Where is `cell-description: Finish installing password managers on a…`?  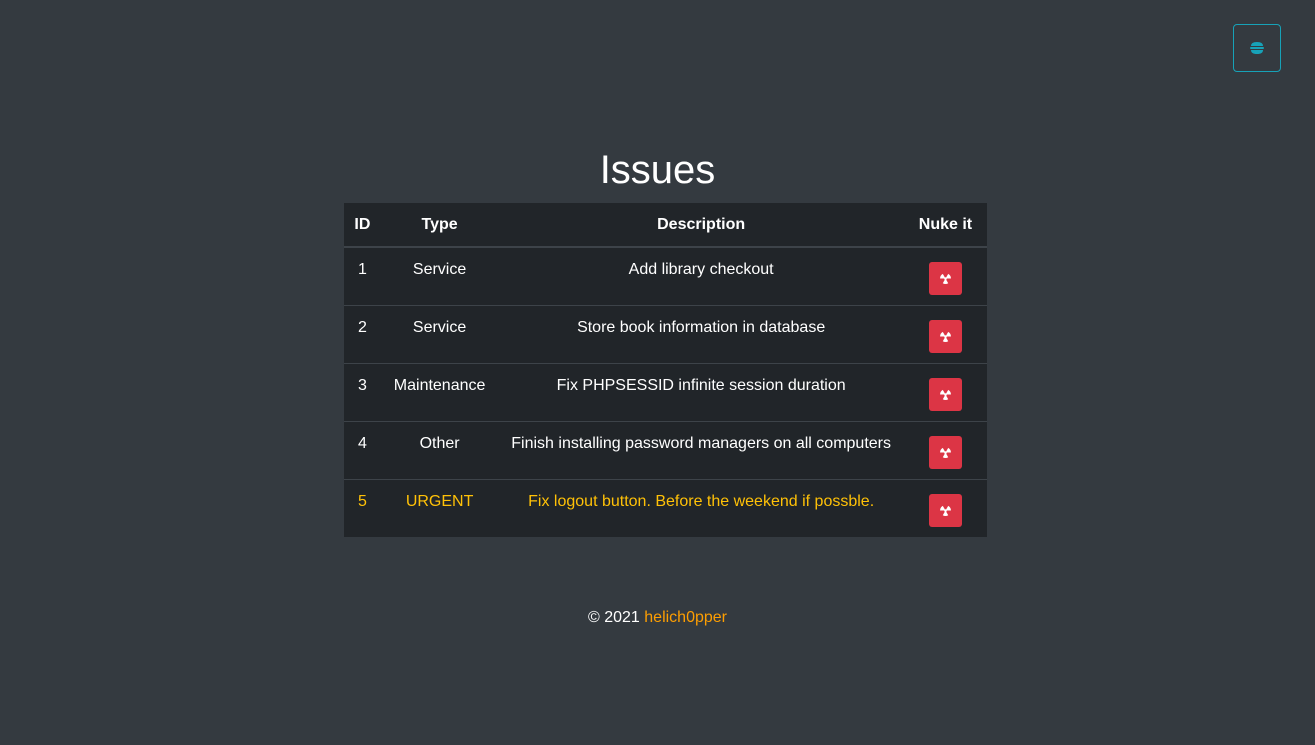 cell-description: Finish installing password managers on a… is located at coordinates (701, 449).